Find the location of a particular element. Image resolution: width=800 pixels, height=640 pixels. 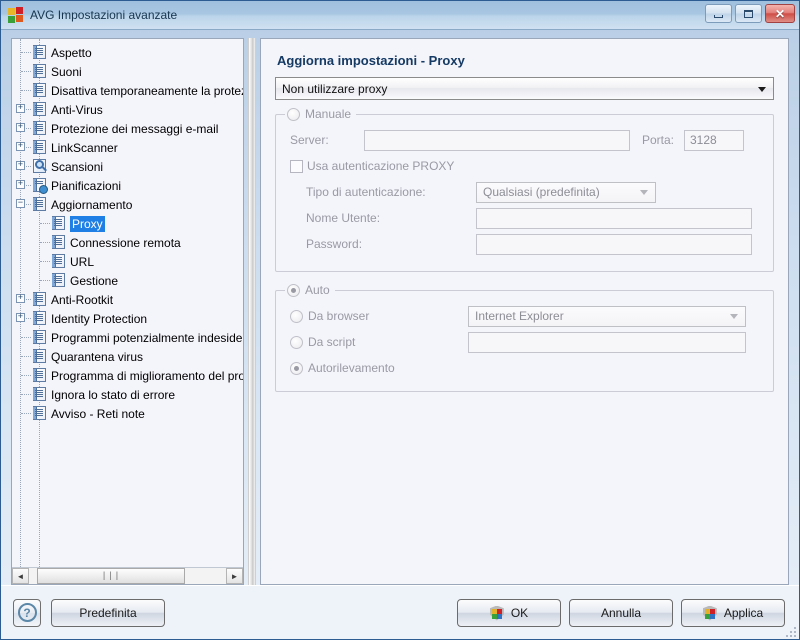

from-browser-label: Da browser is located at coordinates (339, 316).